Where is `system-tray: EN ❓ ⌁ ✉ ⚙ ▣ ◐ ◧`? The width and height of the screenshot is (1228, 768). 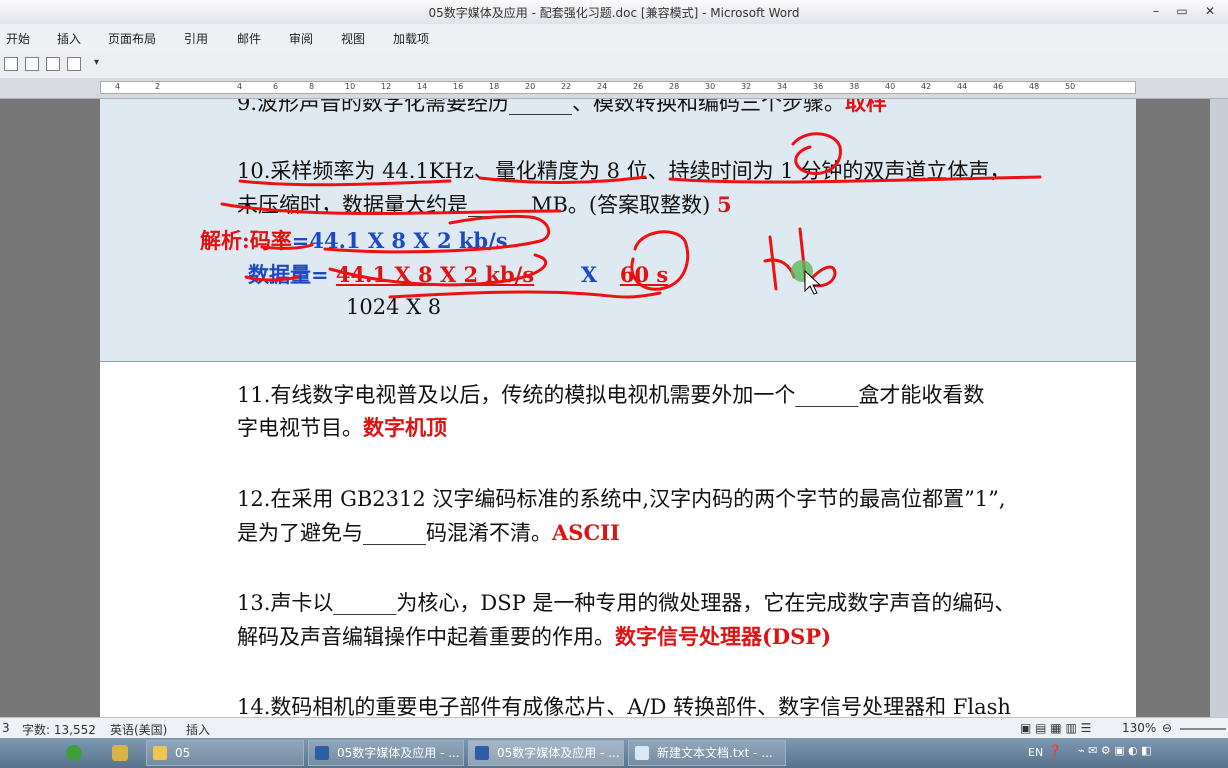 system-tray: EN ❓ ⌁ ✉ ⚙ ▣ ◐ ◧ is located at coordinates (1123, 753).